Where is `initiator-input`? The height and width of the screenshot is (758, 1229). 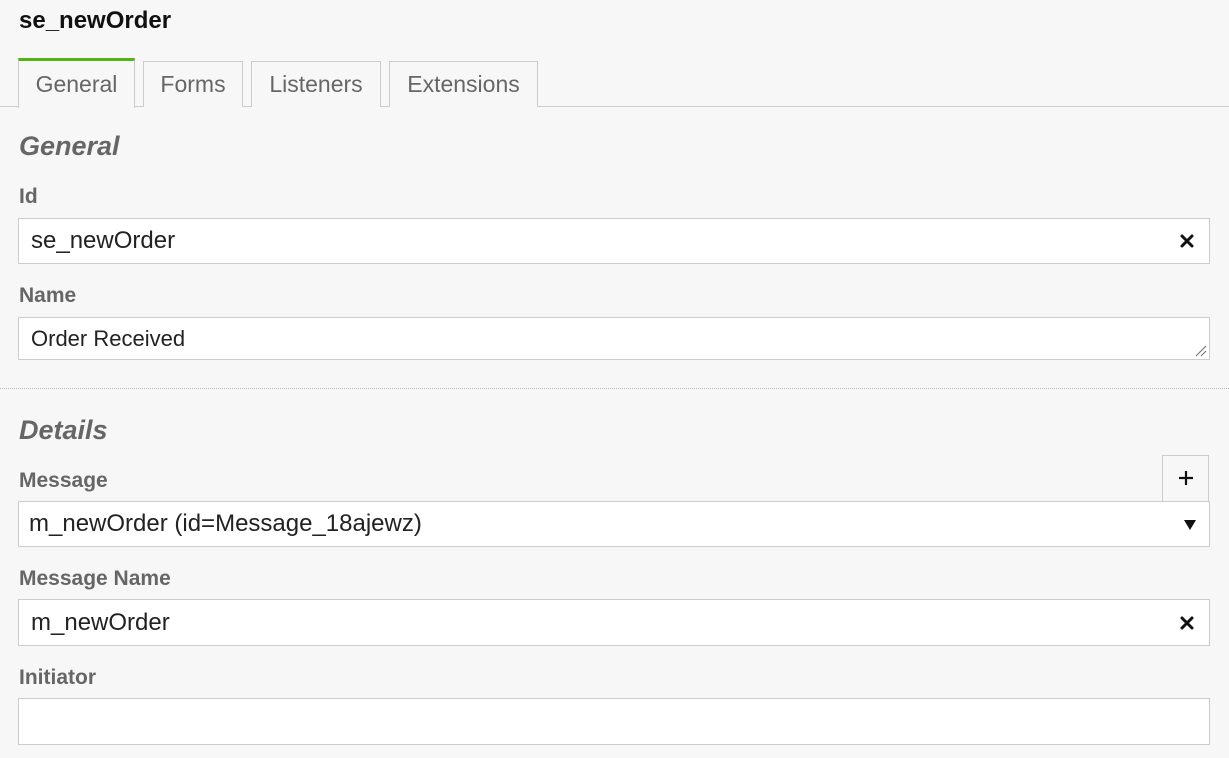 initiator-input is located at coordinates (596, 721).